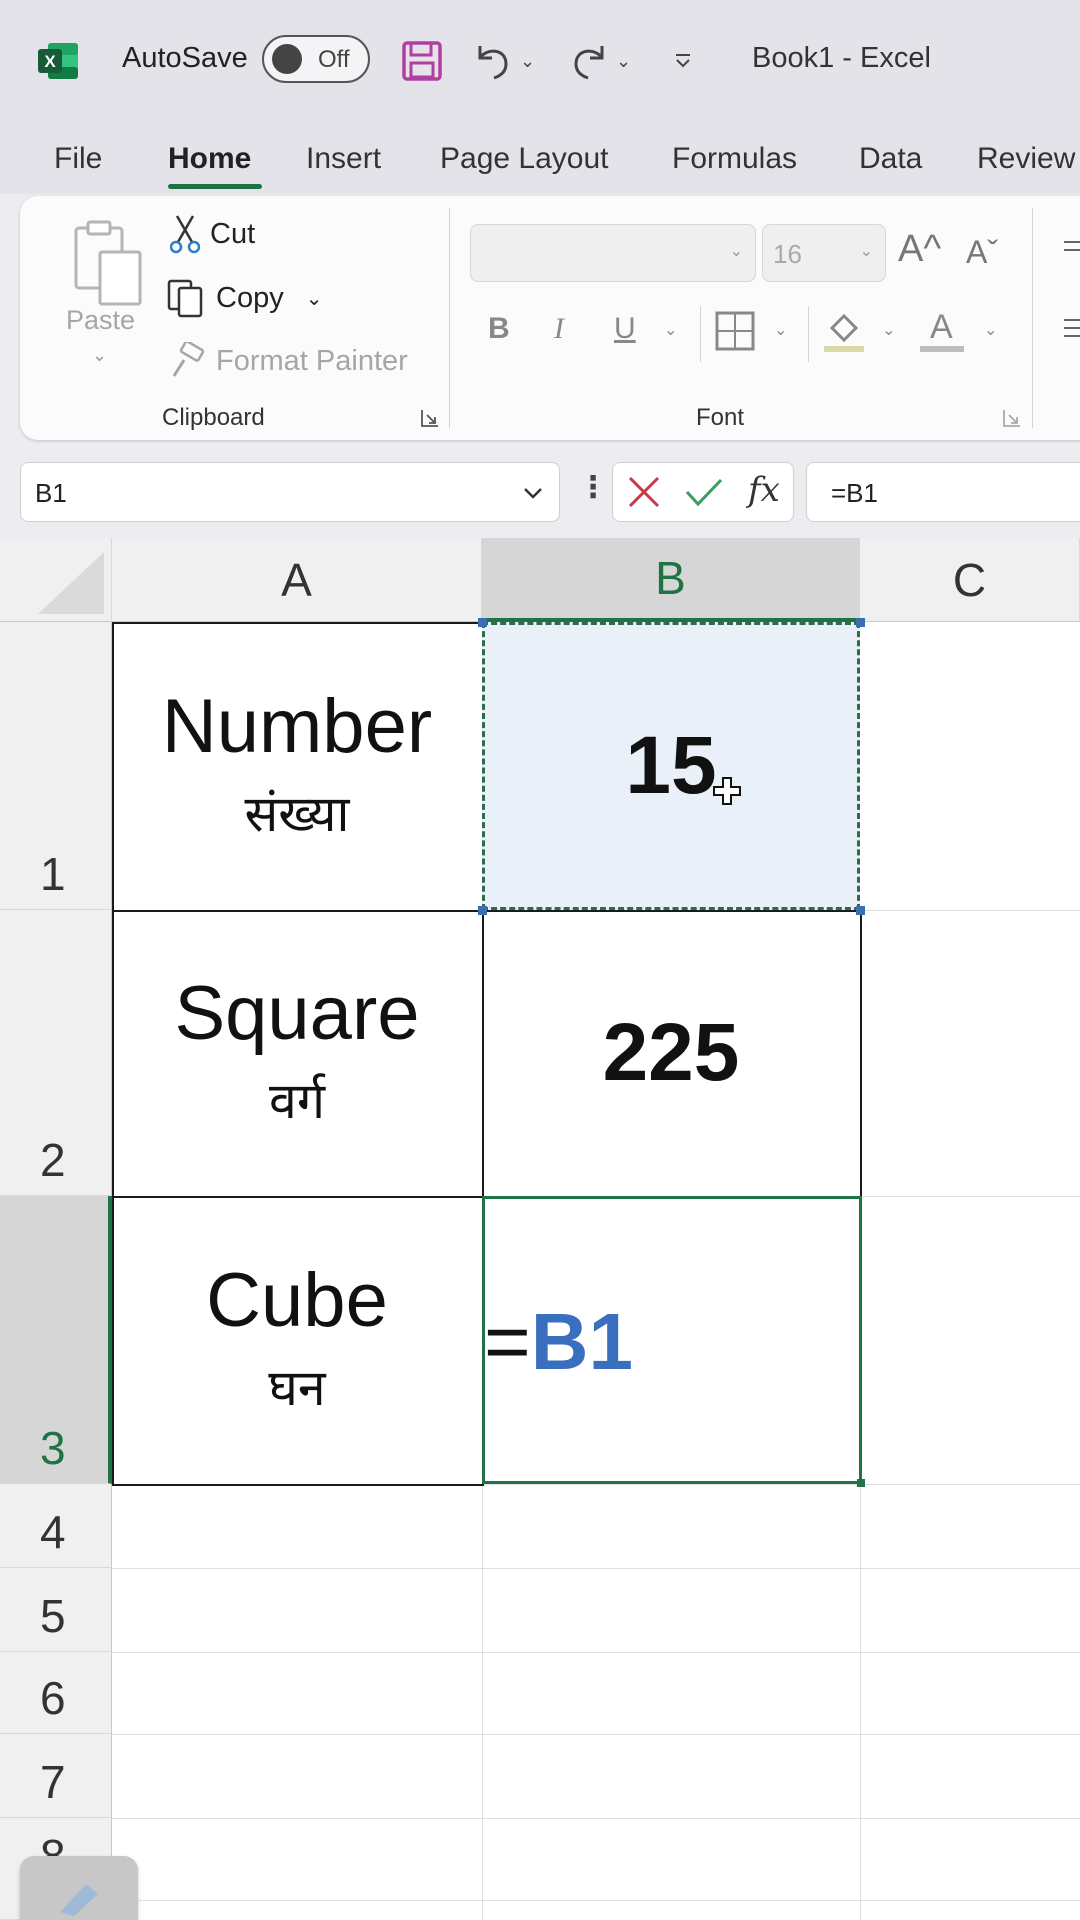 The height and width of the screenshot is (1920, 1080). Describe the element at coordinates (297, 580) in the screenshot. I see `column-header-a: A` at that location.